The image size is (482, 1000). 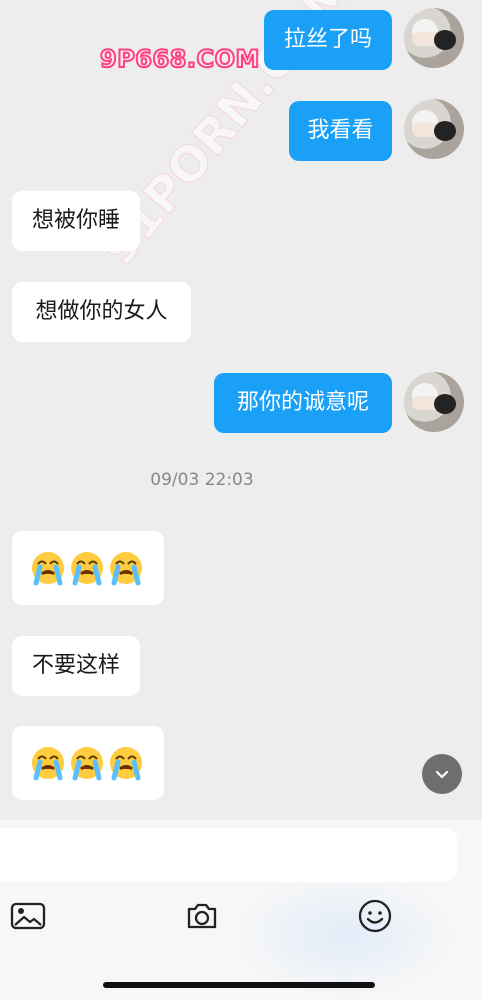 I want to click on outgoing-message-bubble: 那你的诚意呢, so click(x=303, y=403).